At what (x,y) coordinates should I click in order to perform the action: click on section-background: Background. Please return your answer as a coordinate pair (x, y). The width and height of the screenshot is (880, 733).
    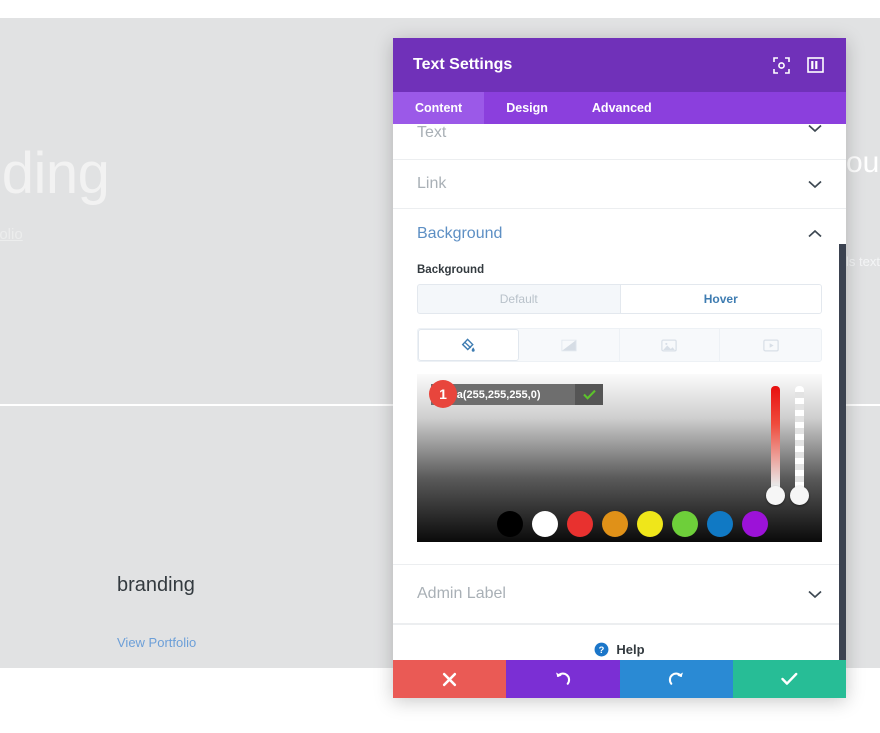
    Looking at the image, I should click on (619, 233).